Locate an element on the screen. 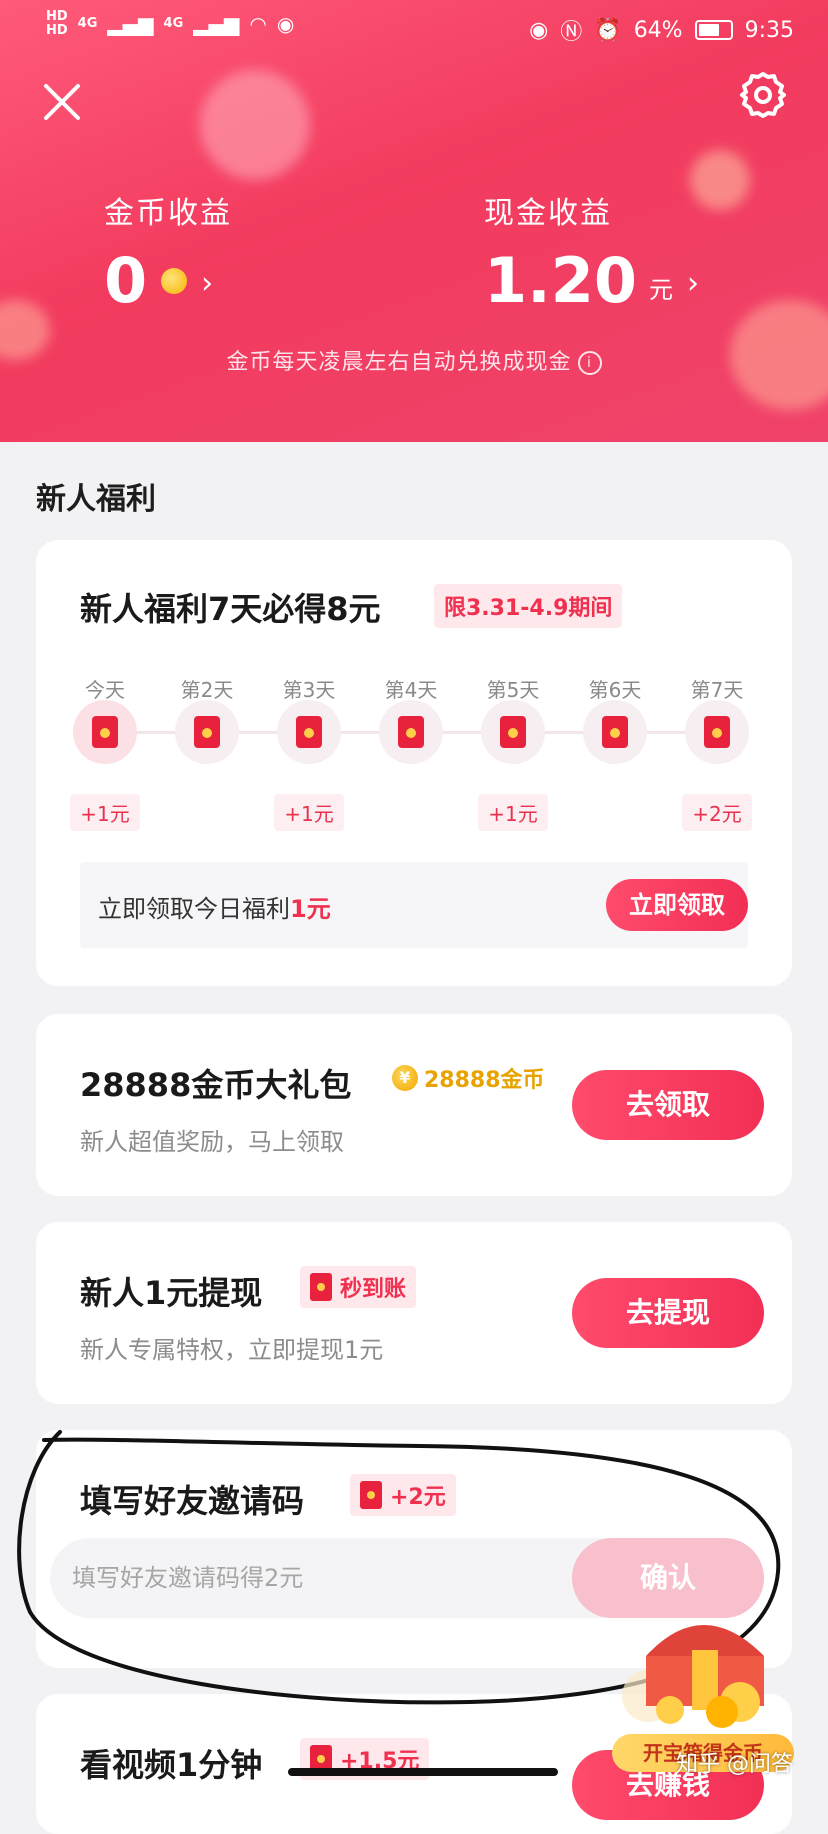 The image size is (828, 1834). day-label: 第4天 is located at coordinates (411, 690).